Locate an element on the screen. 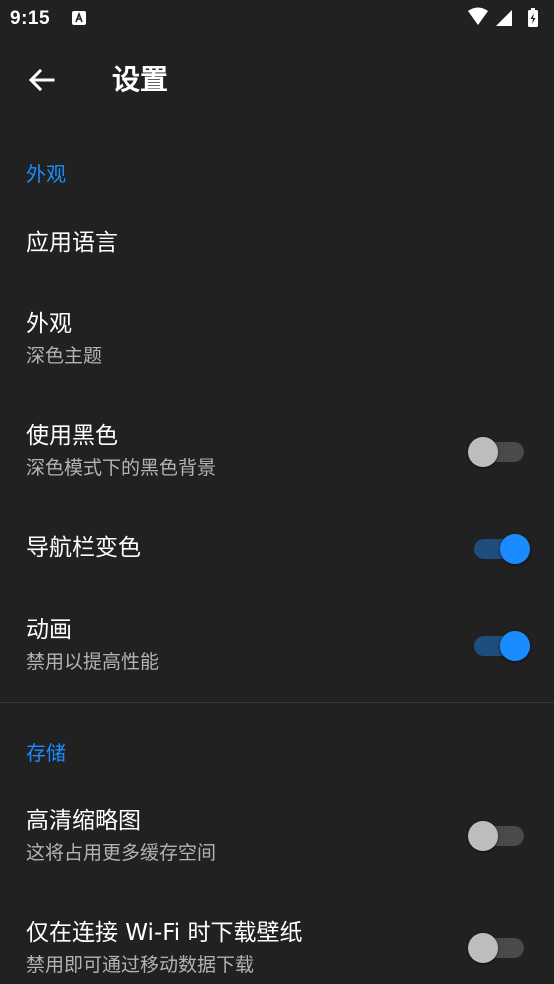  signal-icon is located at coordinates (504, 18).